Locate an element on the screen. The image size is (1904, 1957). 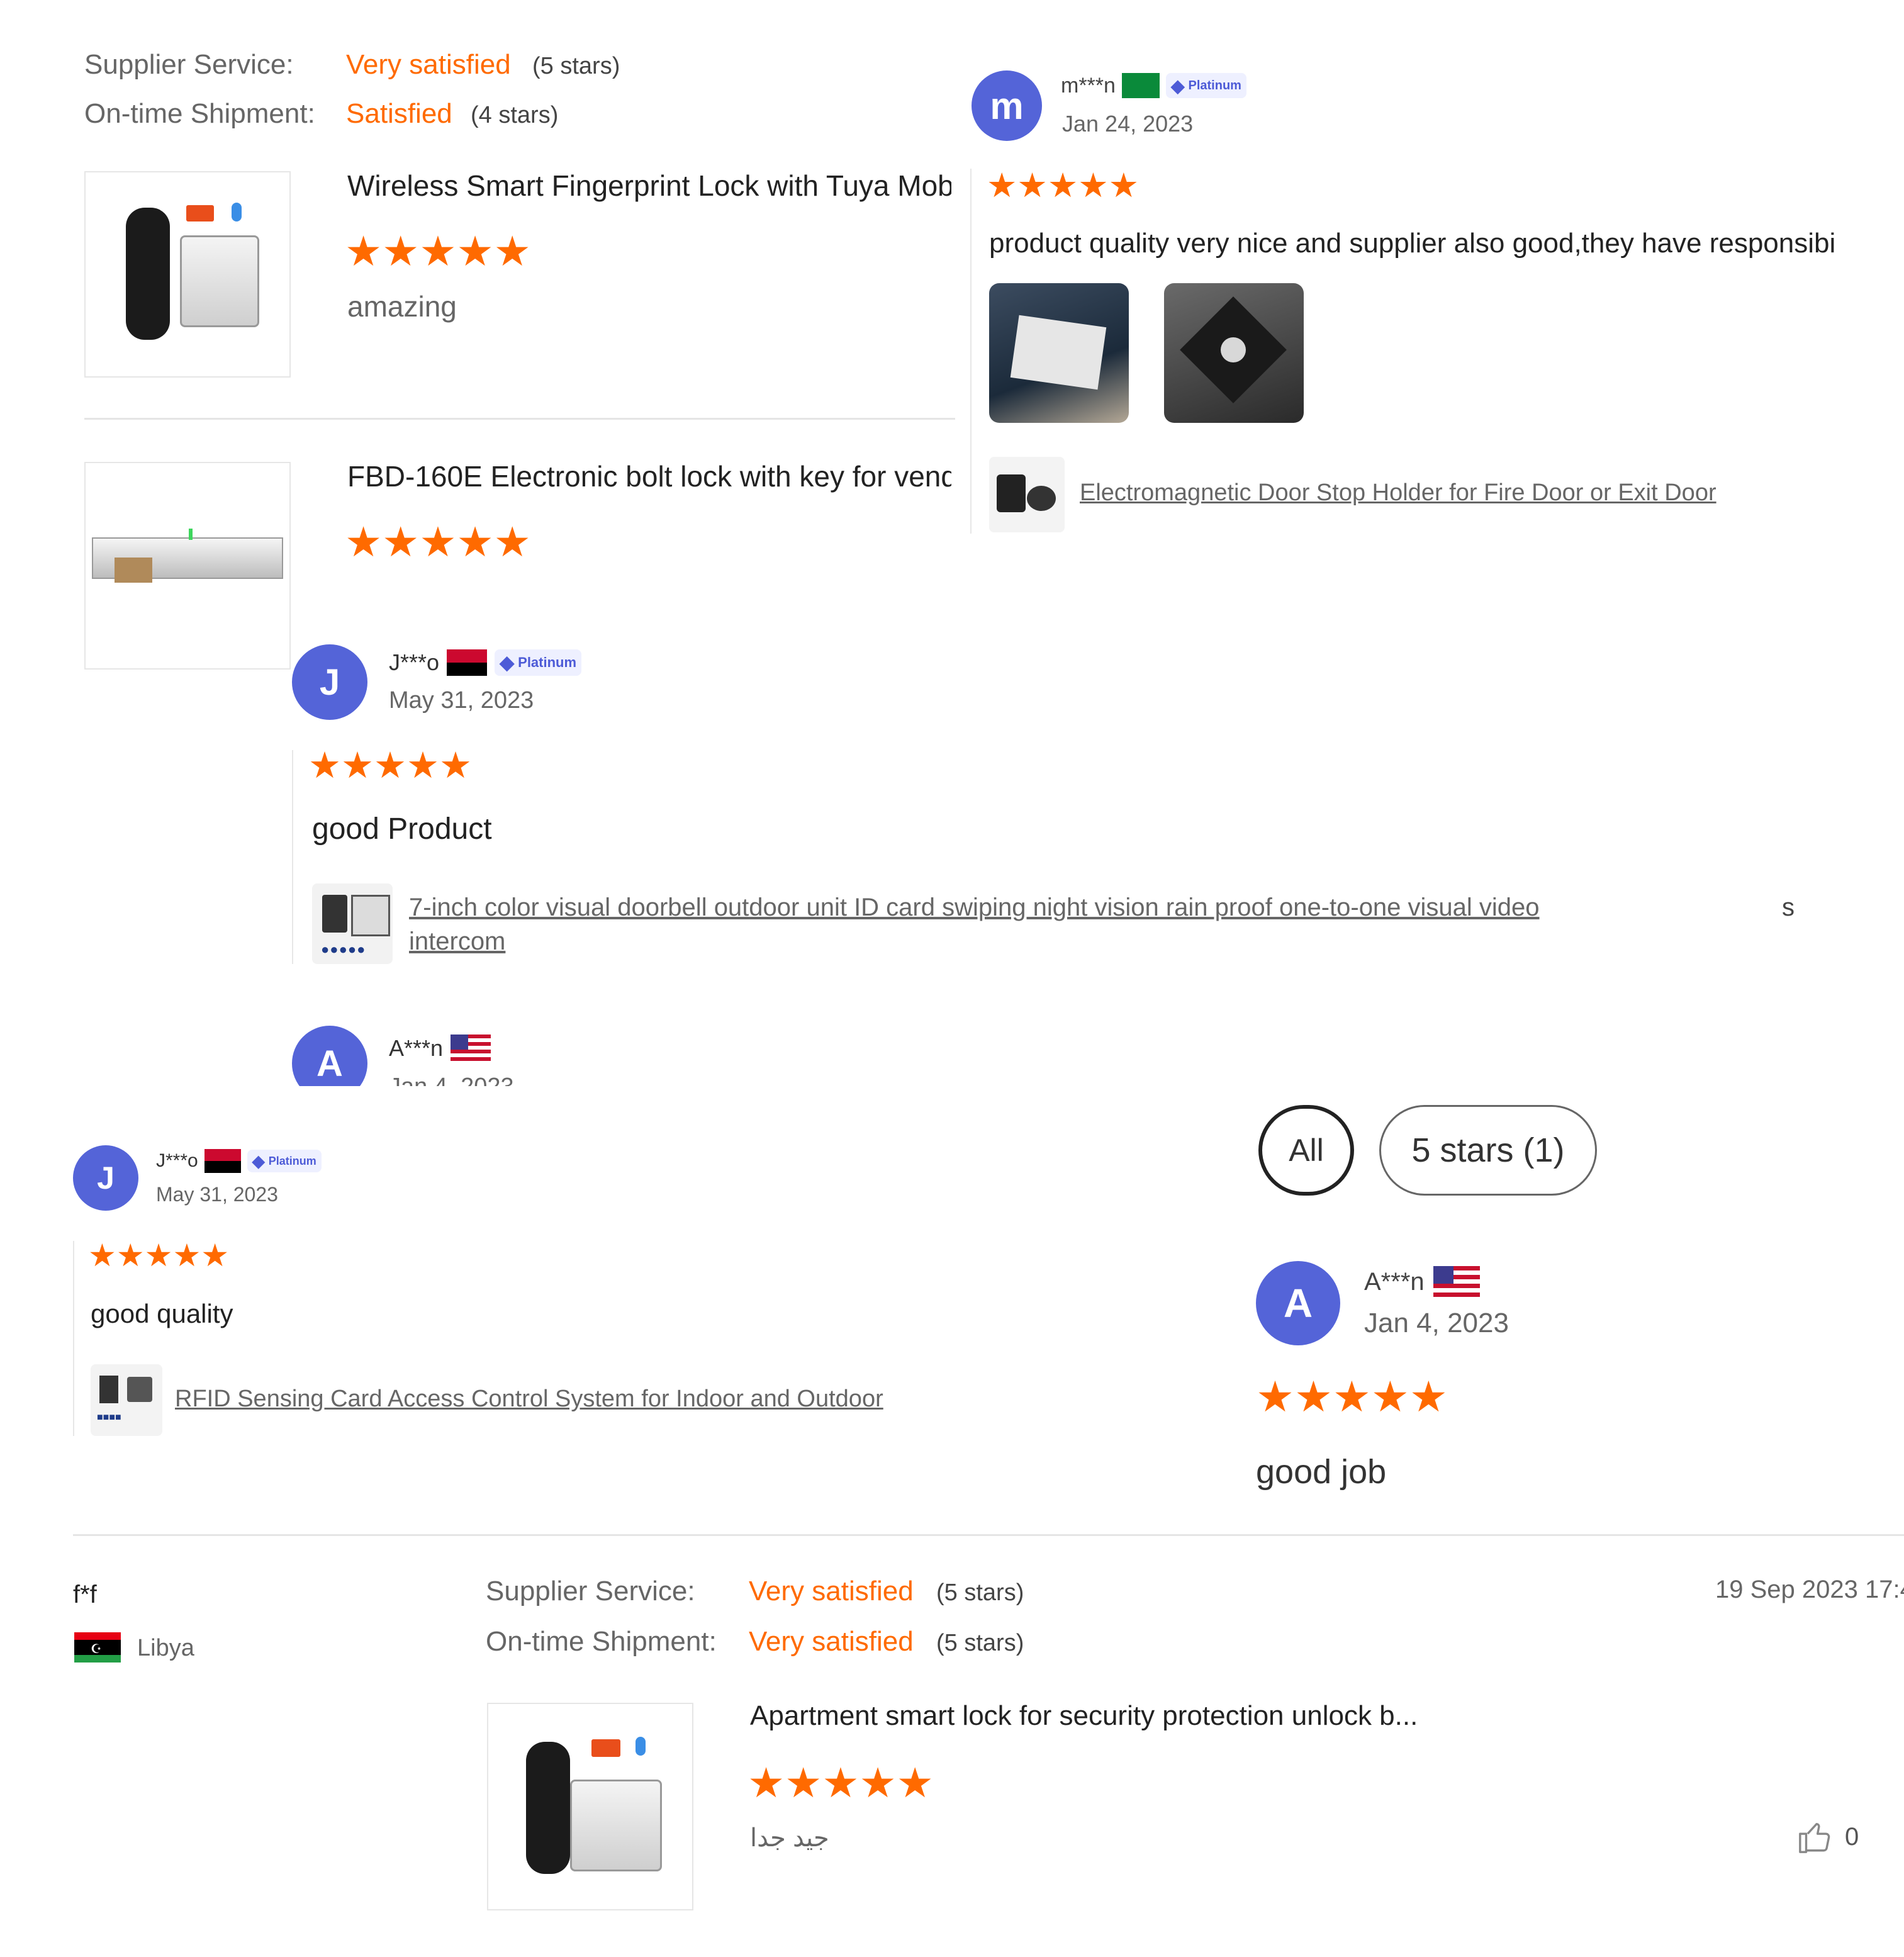
like-button: 0 is located at coordinates (1828, 1837).